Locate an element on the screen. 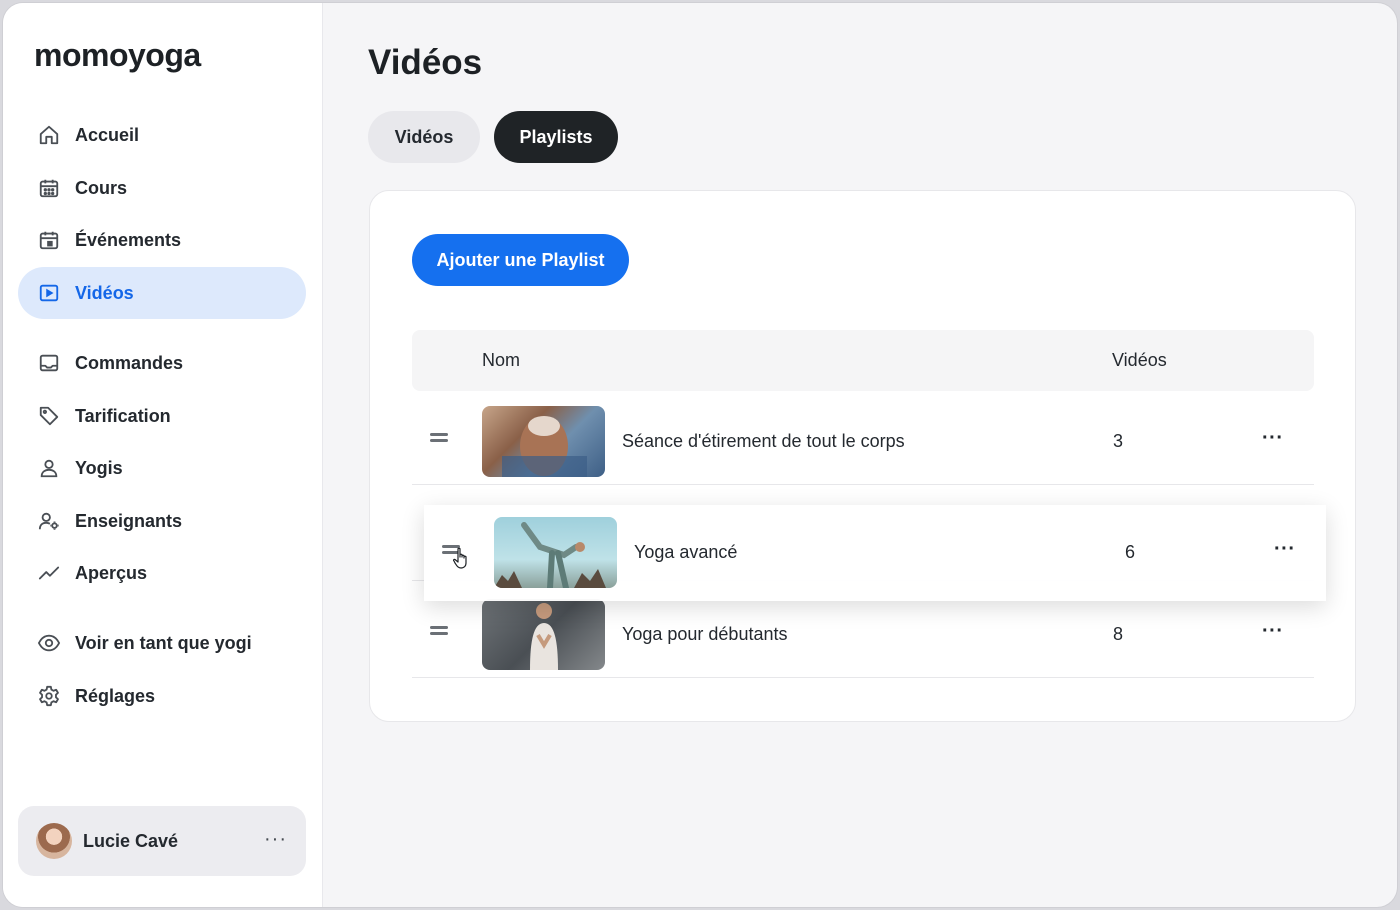 The width and height of the screenshot is (1400, 910). logo: momoyoga is located at coordinates (117, 55).